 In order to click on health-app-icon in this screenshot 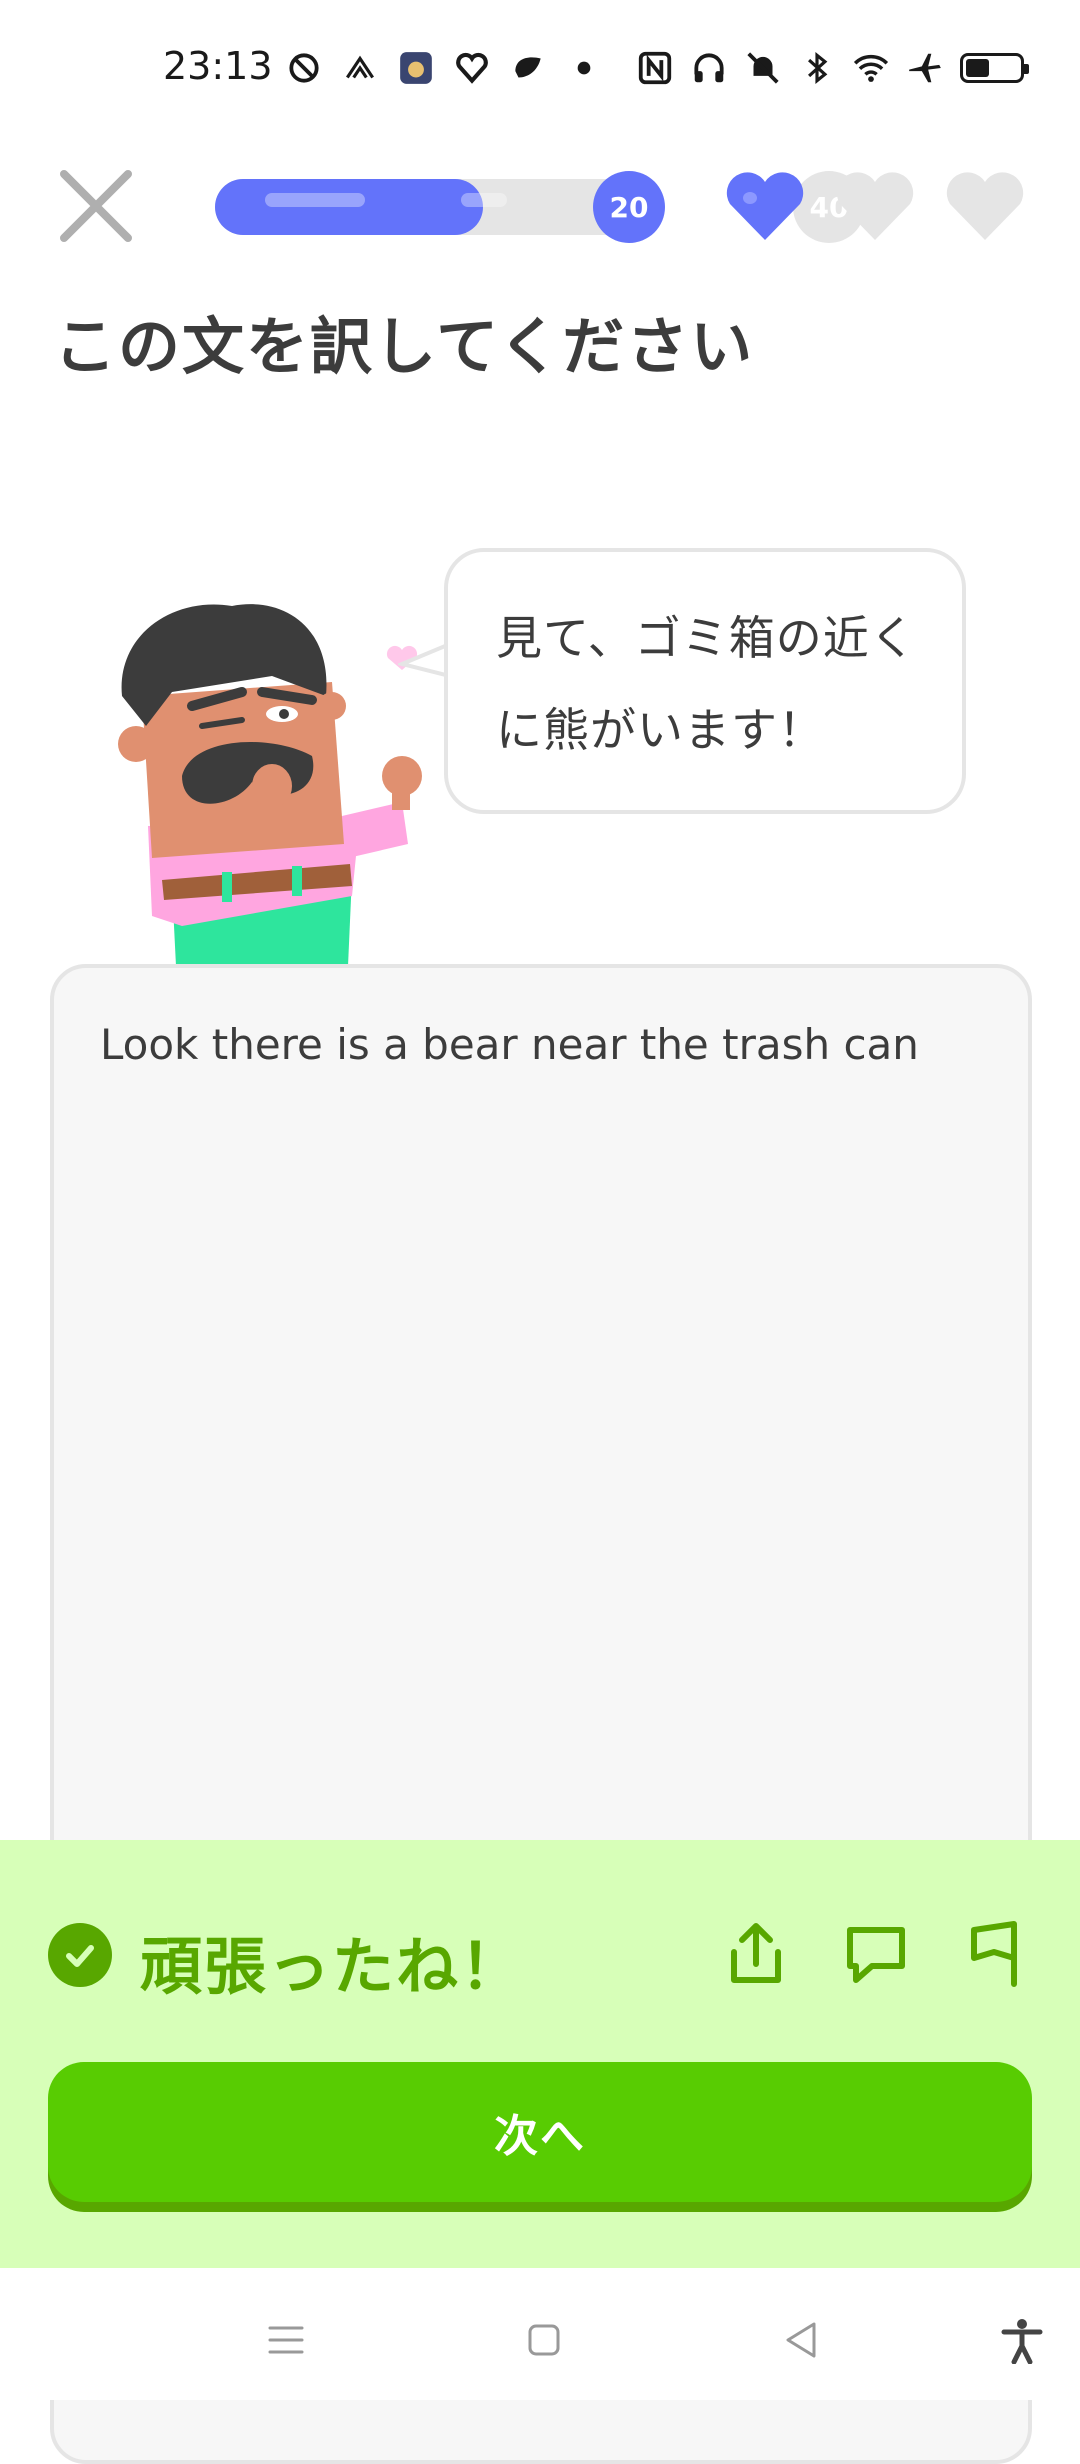, I will do `click(472, 68)`.